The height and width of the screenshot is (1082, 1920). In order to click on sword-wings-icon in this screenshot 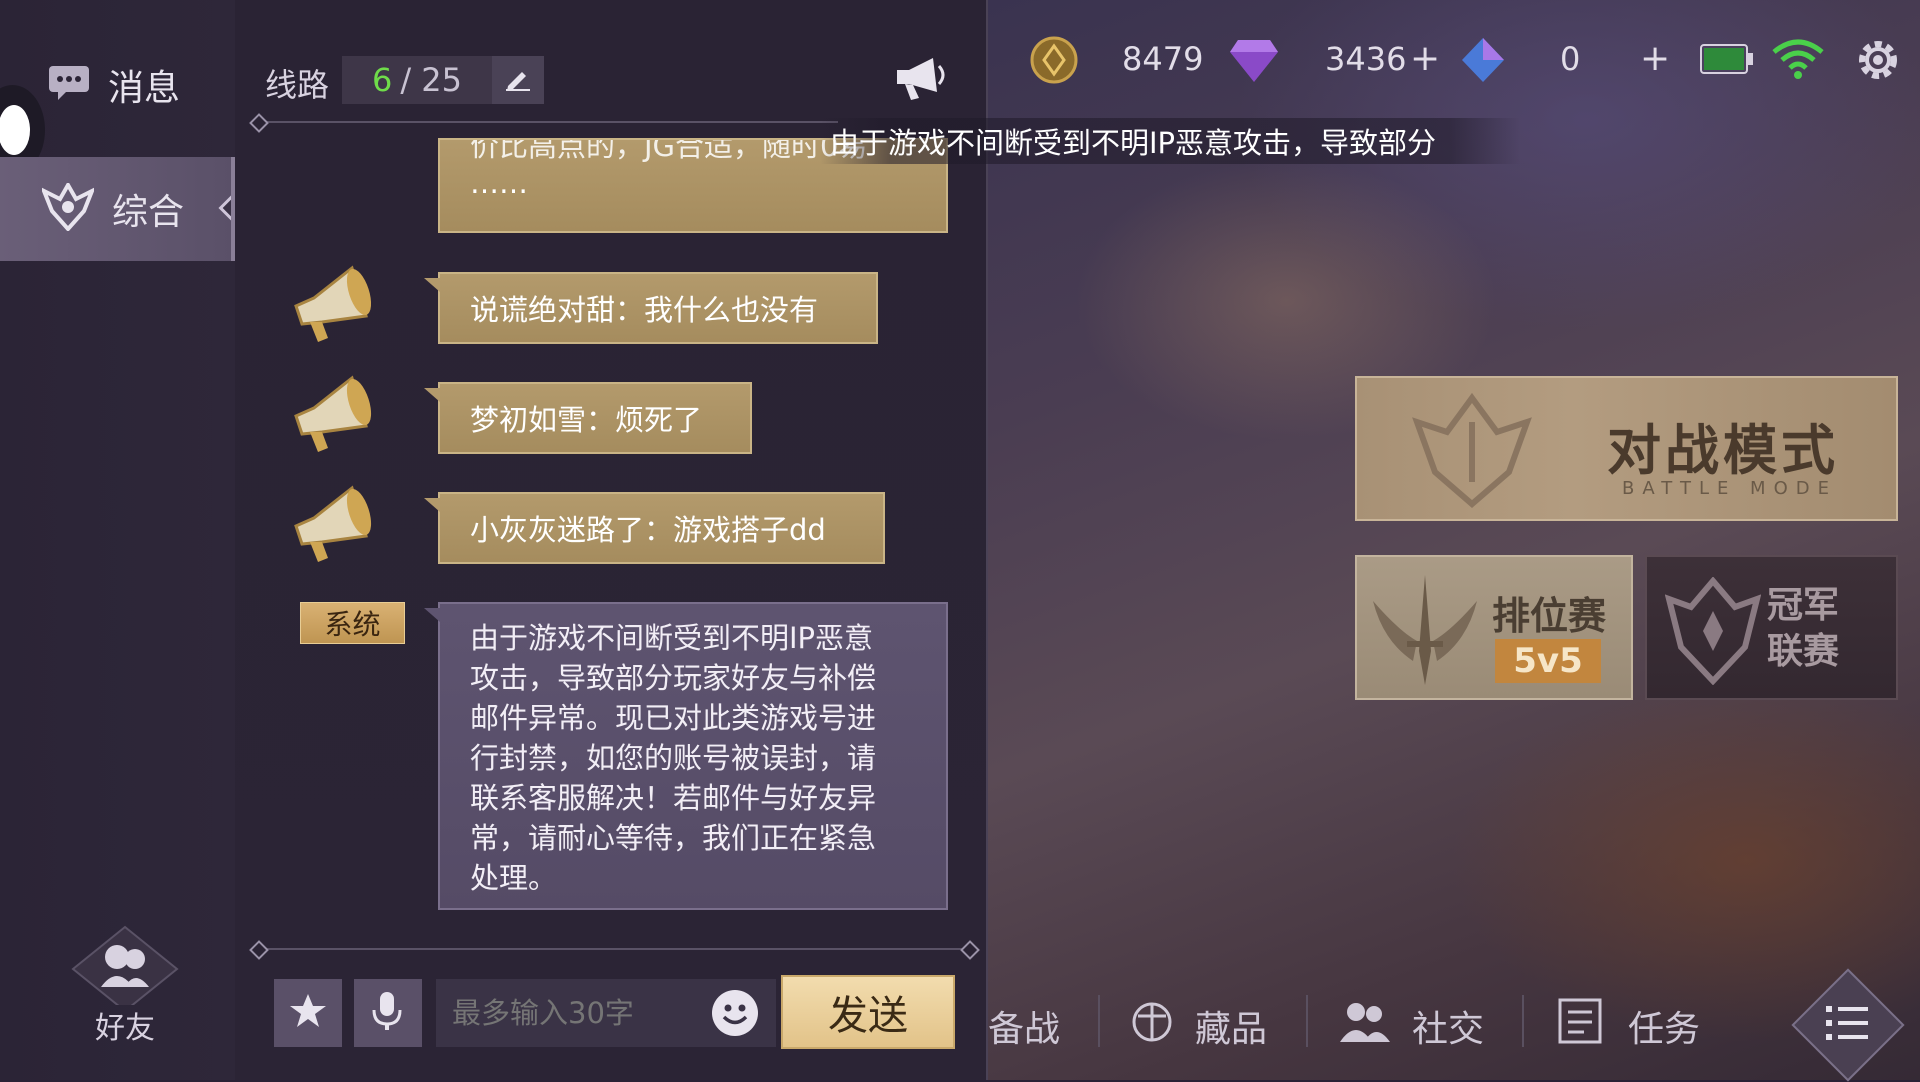, I will do `click(1425, 632)`.